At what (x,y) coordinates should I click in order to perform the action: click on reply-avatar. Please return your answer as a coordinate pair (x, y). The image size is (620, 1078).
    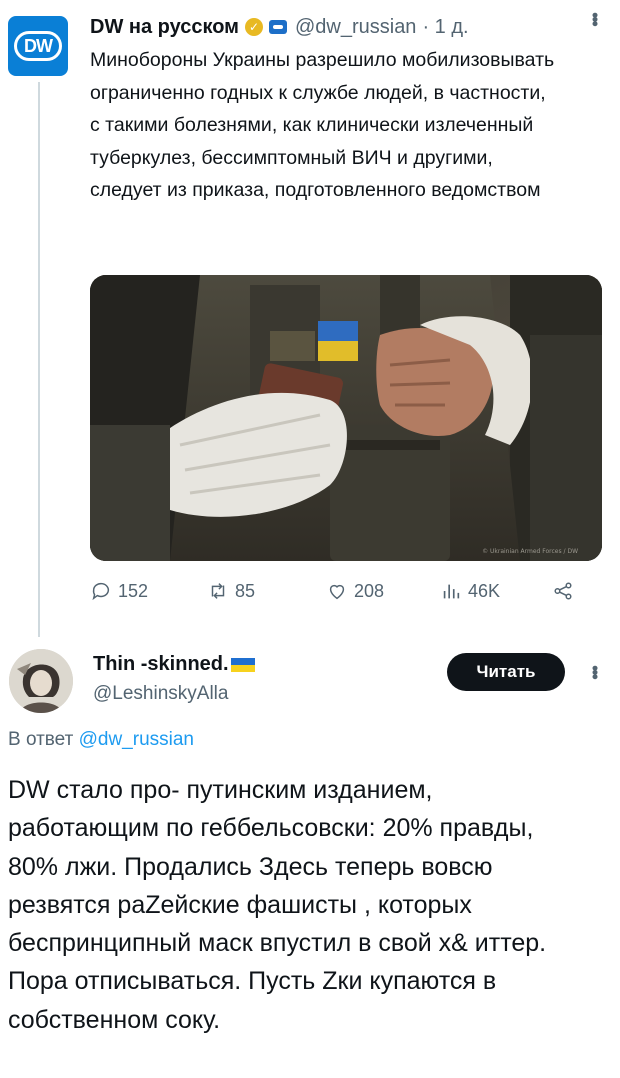
    Looking at the image, I should click on (41, 681).